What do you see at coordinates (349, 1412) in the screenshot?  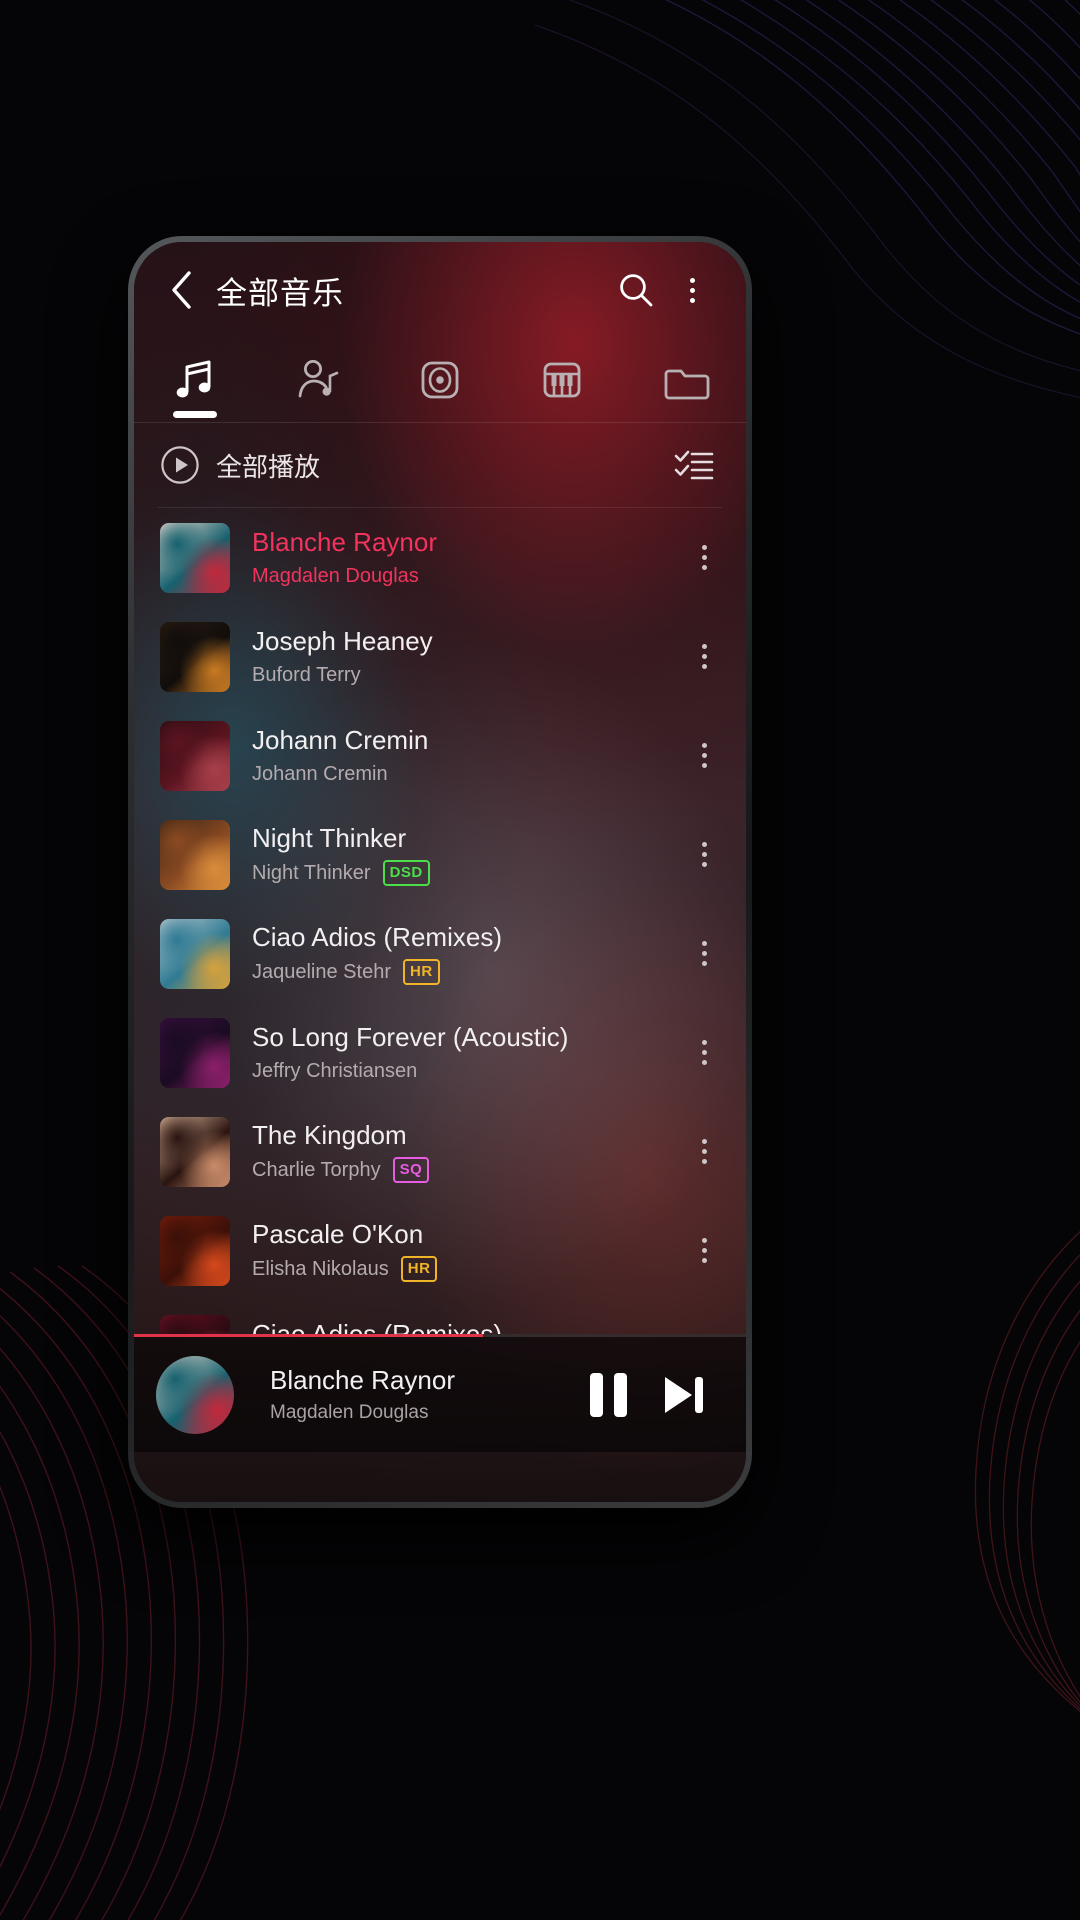 I see `mini-player-artist: Magdalen Douglas` at bounding box center [349, 1412].